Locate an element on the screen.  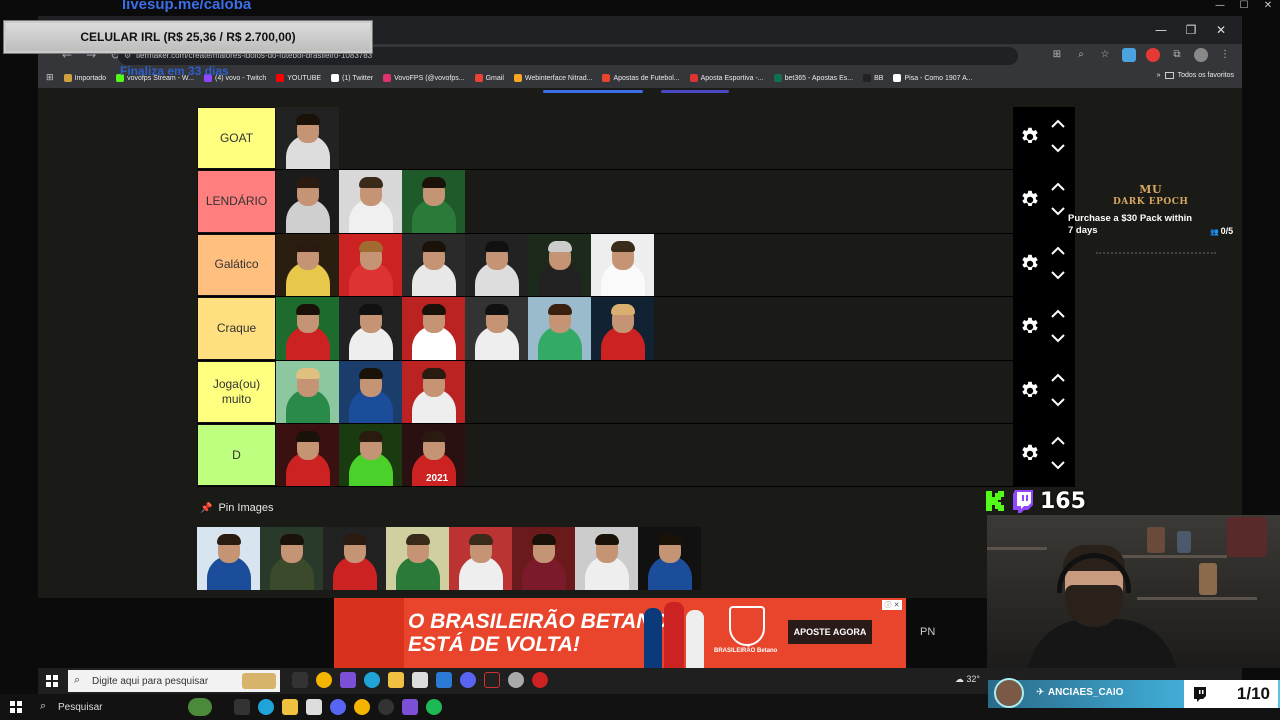
taskbar-search-input: ⌕ Digite aqui para pesquisar is located at coordinates (174, 681).